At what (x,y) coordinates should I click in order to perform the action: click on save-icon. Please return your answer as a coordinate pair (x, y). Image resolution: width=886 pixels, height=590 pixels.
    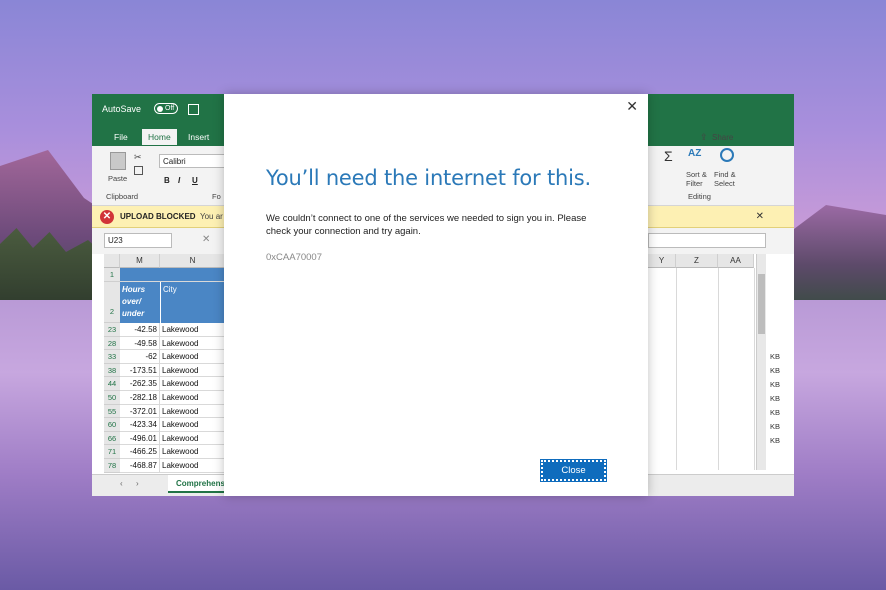
    Looking at the image, I should click on (193, 109).